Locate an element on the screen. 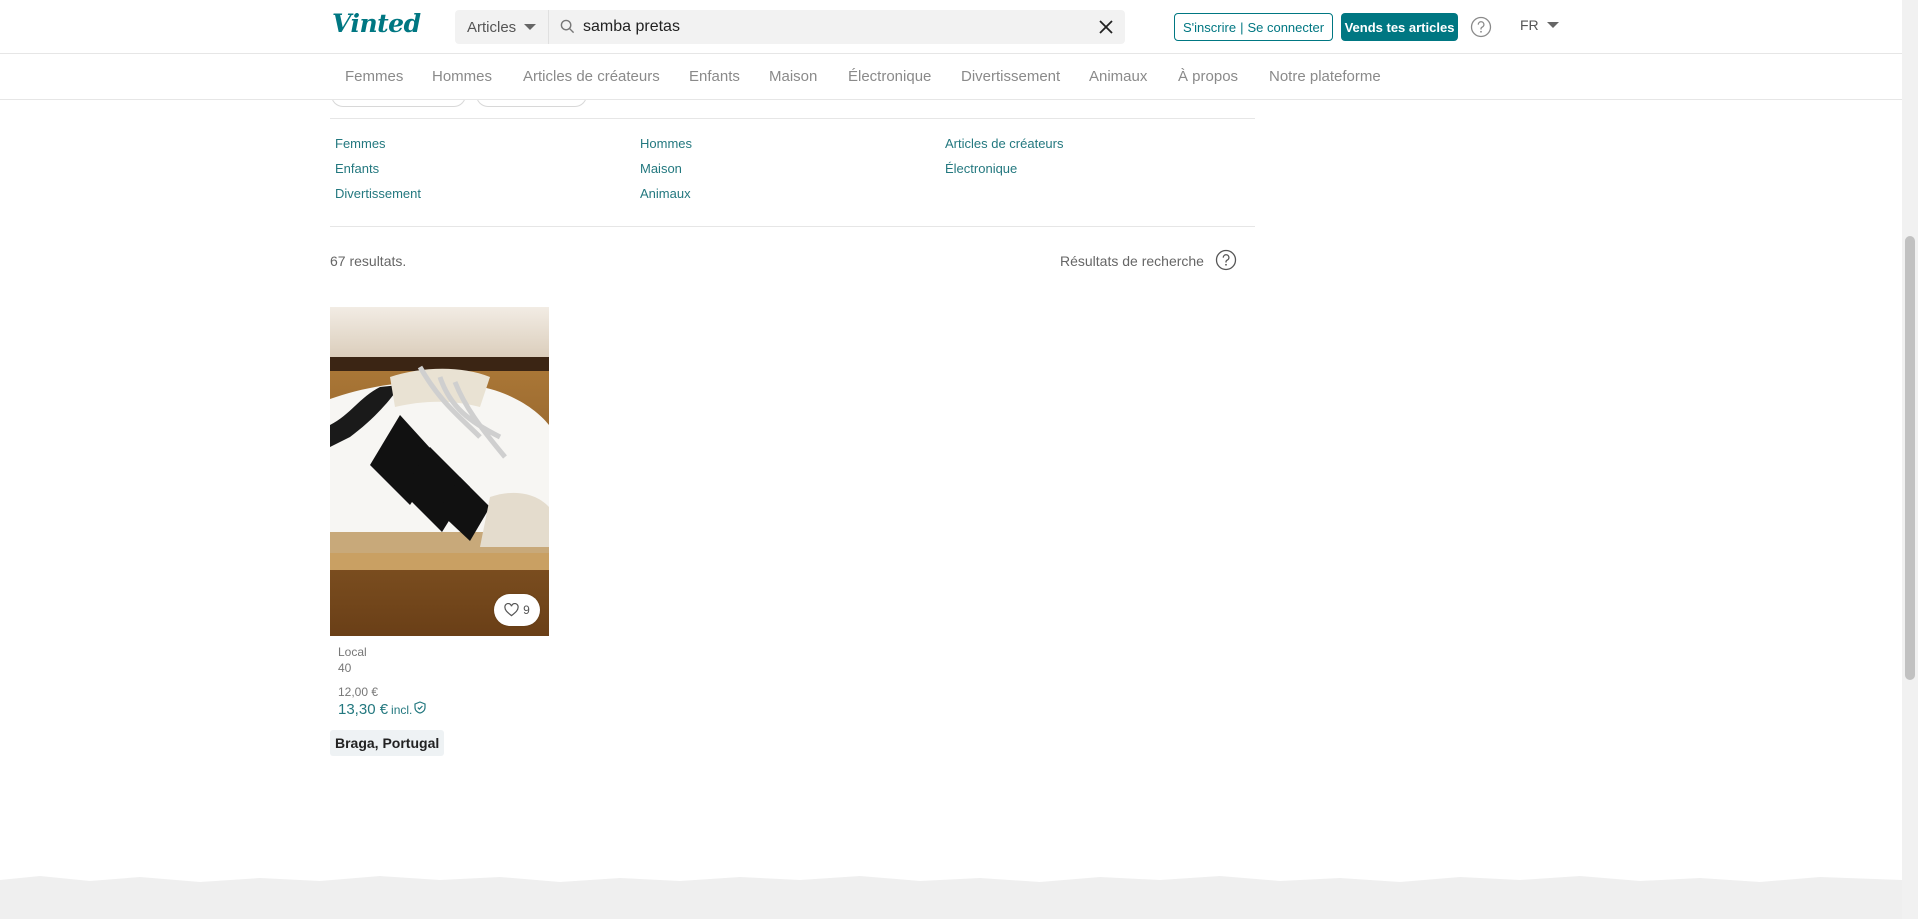 Image resolution: width=1918 pixels, height=924 pixels. nav-item-a-propos: À propos is located at coordinates (1208, 76).